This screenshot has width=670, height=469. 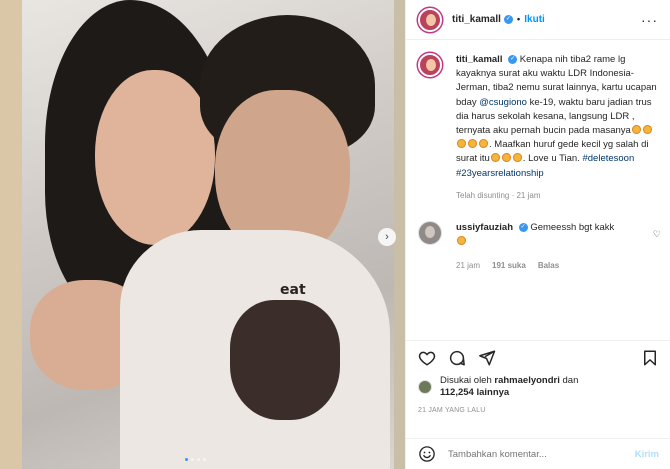 What do you see at coordinates (551, 235) in the screenshot?
I see `comment-body: ussiyfauziah ✓ Gemeessh bgt kakk` at bounding box center [551, 235].